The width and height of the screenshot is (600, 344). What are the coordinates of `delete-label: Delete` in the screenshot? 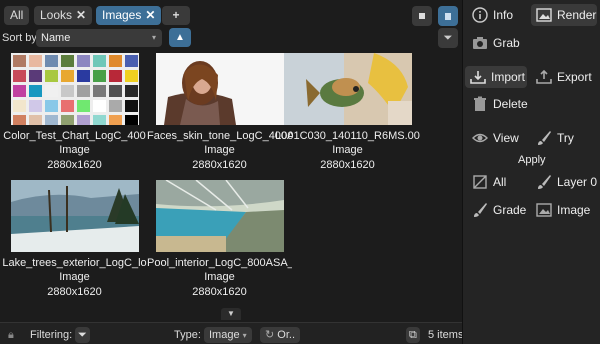 It's located at (510, 104).